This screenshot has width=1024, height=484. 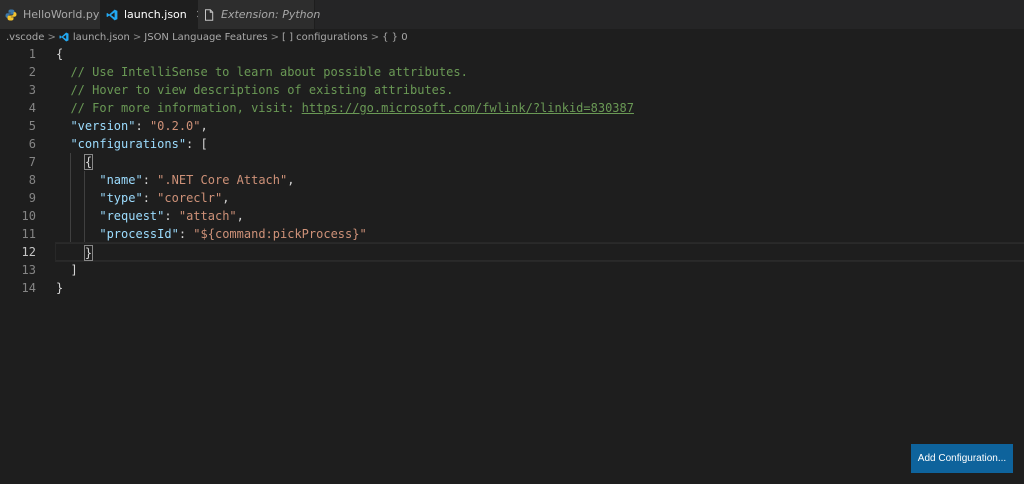 I want to click on breadcrumb-item-configurations: [ ] configurations, so click(x=325, y=37).